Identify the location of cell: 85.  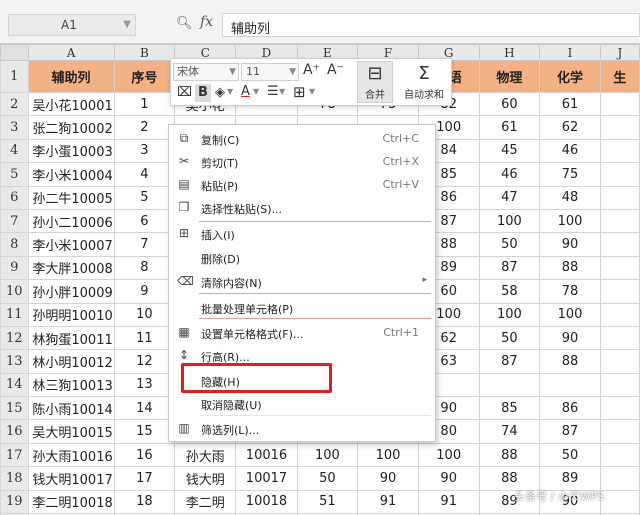
(509, 408).